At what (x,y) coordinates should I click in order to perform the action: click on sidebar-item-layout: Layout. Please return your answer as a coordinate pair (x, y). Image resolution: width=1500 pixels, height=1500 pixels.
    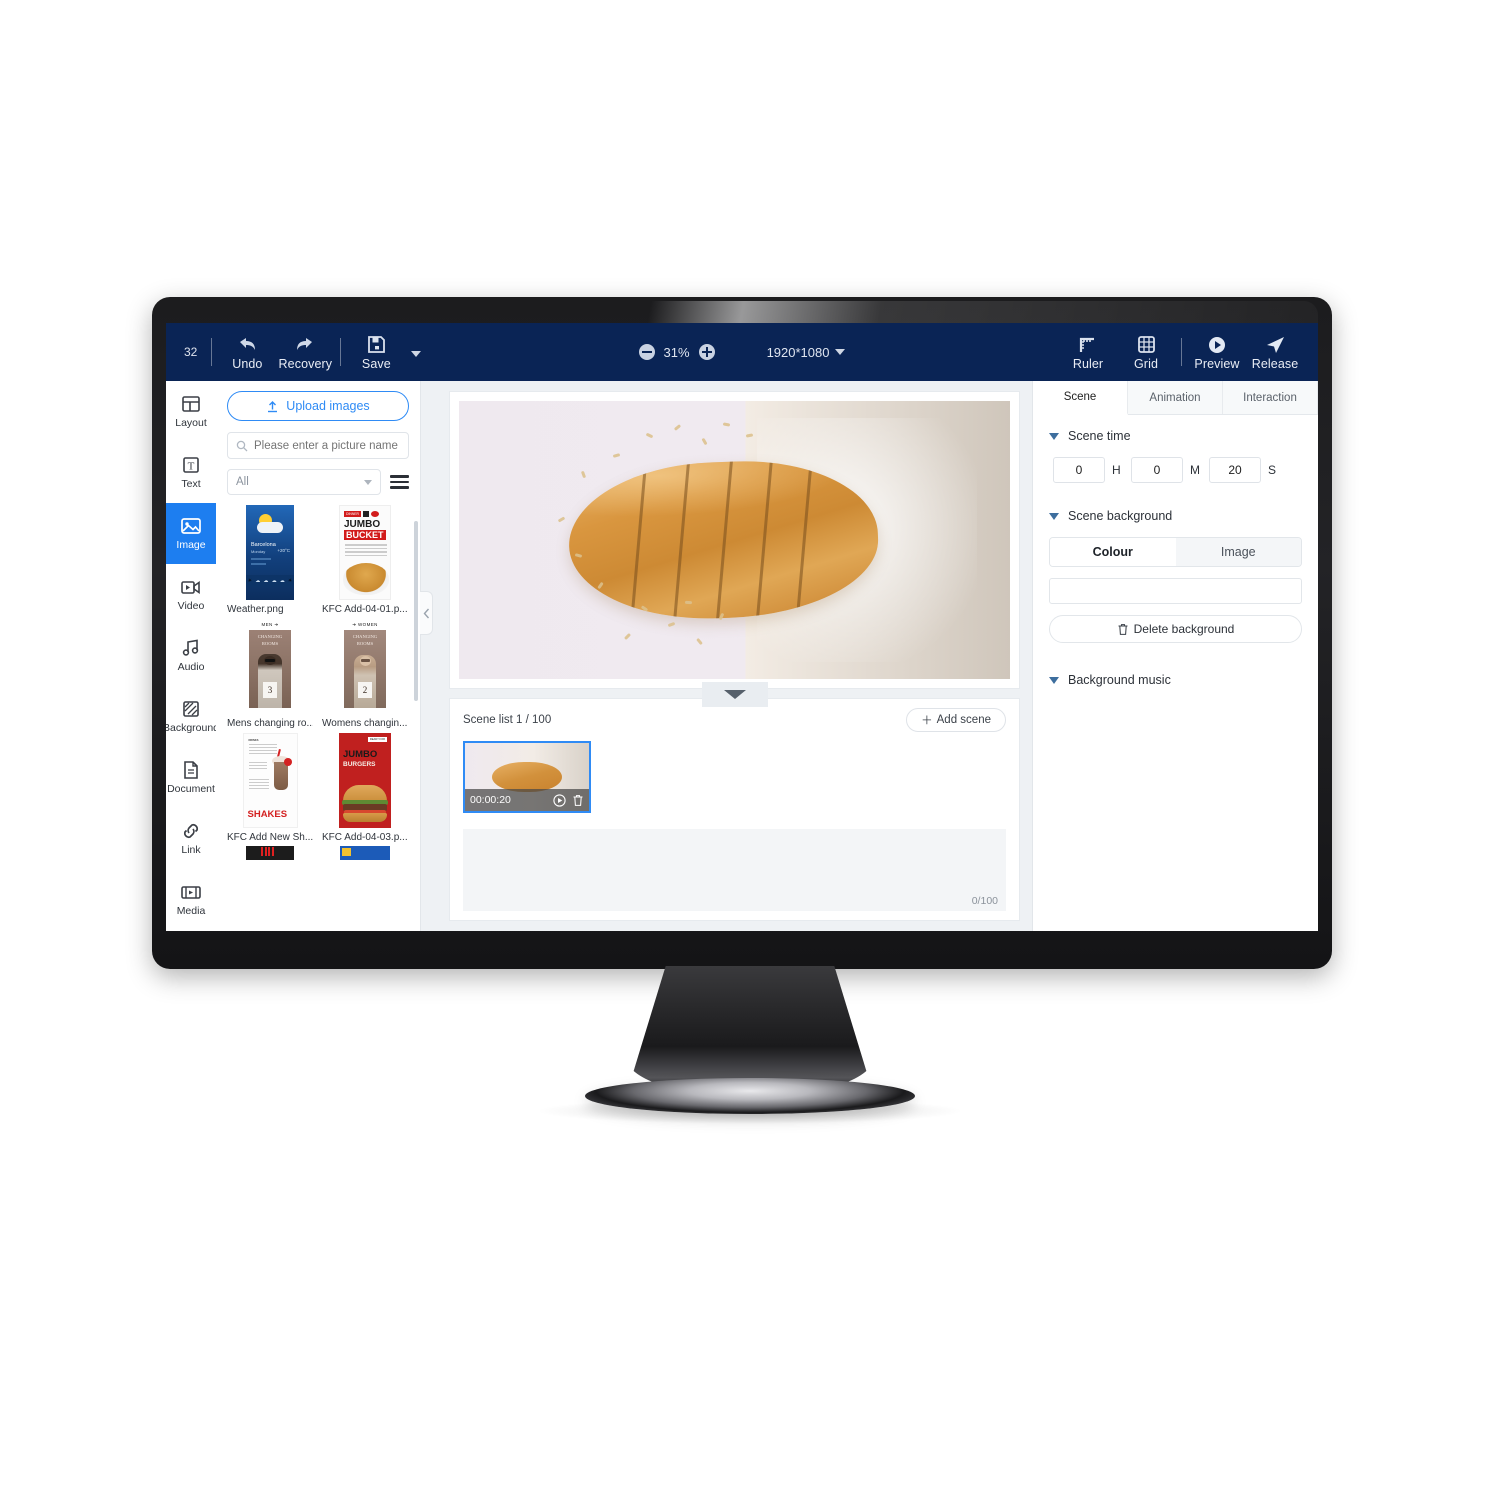
    Looking at the image, I should click on (191, 411).